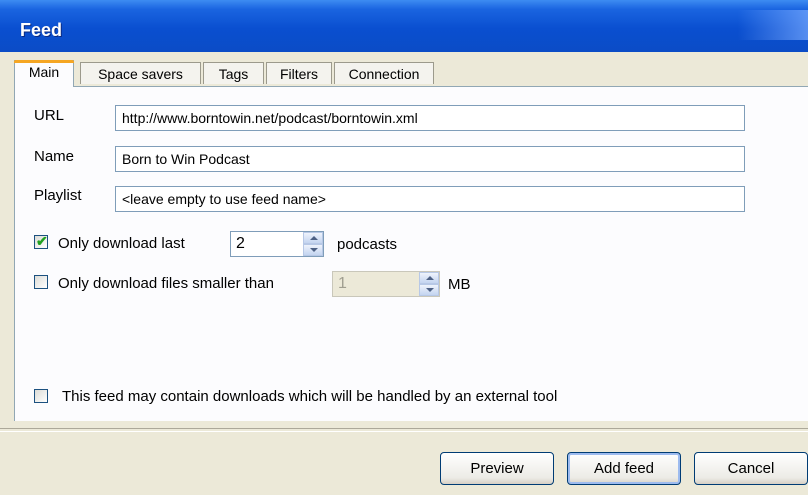 Image resolution: width=808 pixels, height=495 pixels. I want to click on preview-button: Preview, so click(497, 468).